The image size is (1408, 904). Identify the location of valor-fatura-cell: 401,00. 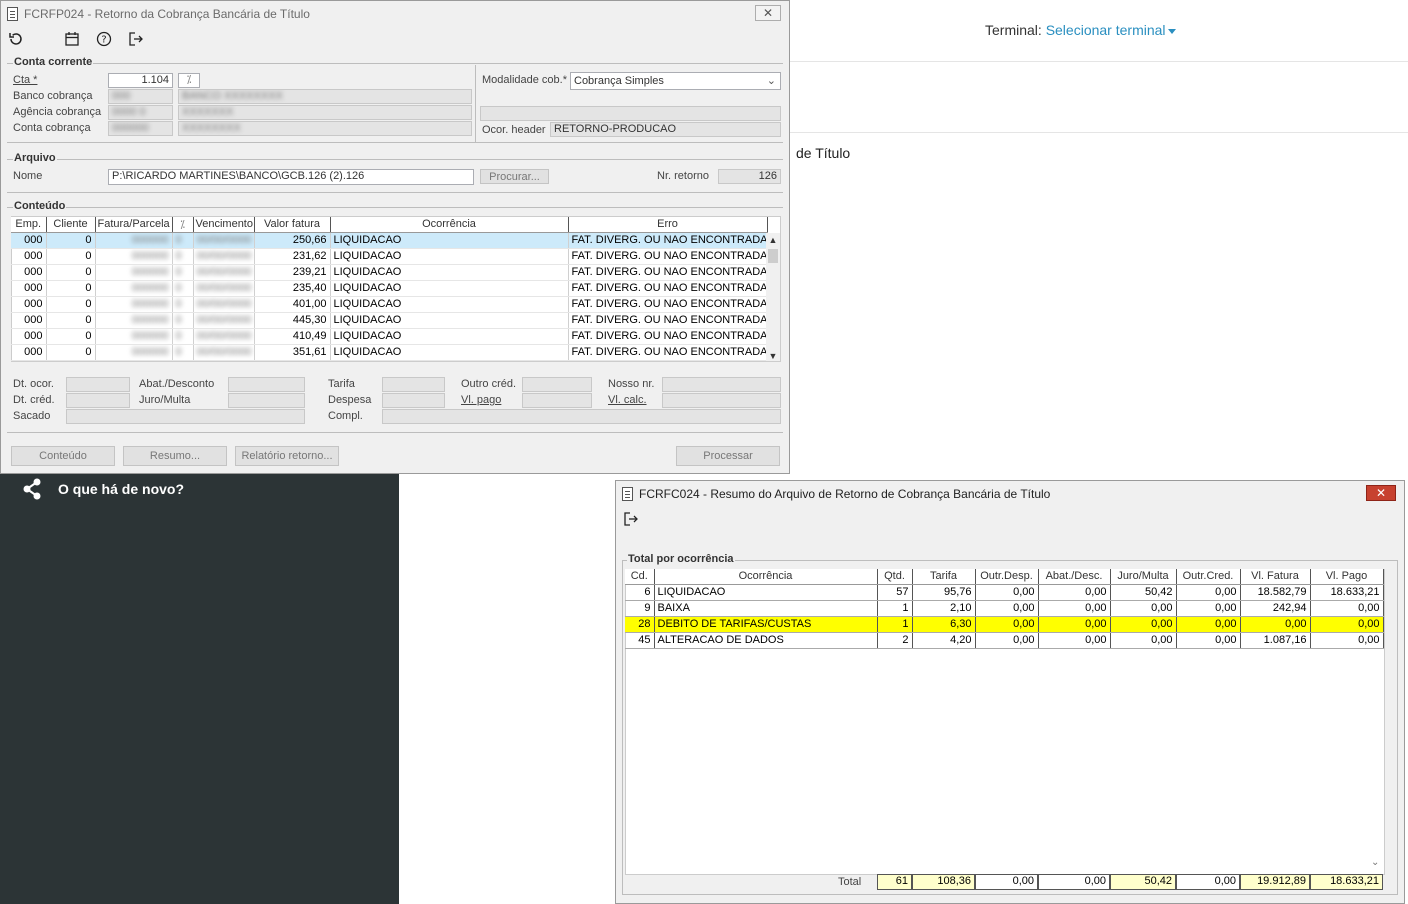
(292, 304).